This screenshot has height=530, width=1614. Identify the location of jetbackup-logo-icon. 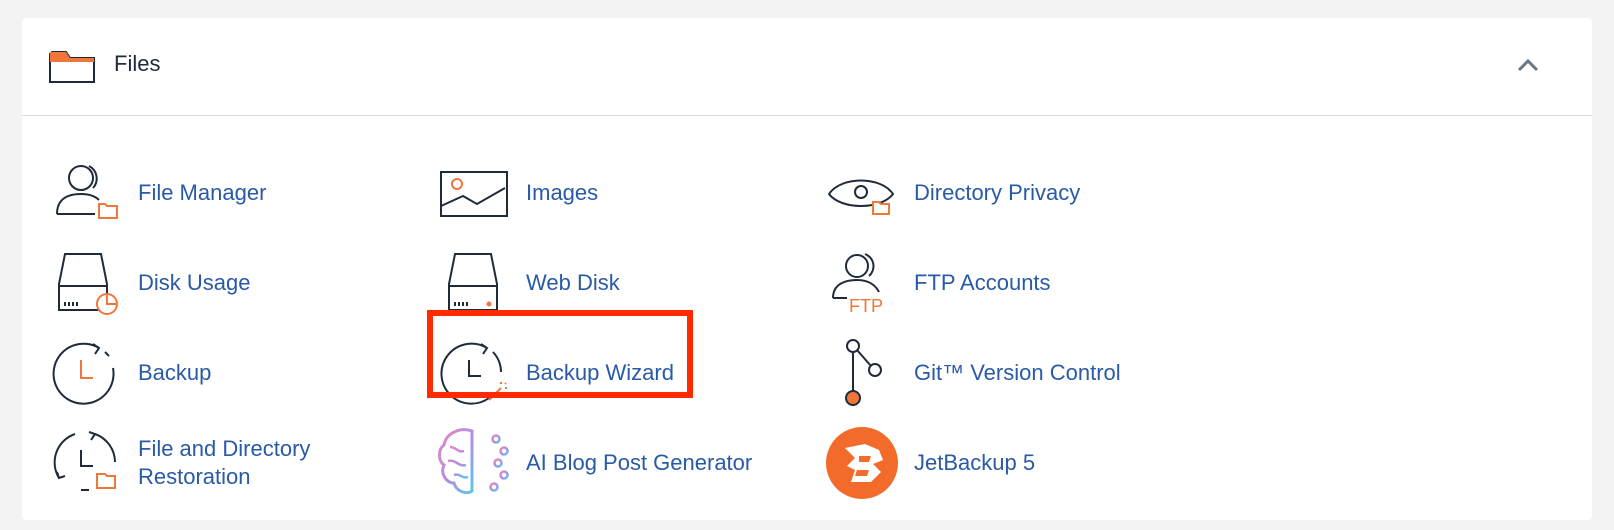
(862, 463).